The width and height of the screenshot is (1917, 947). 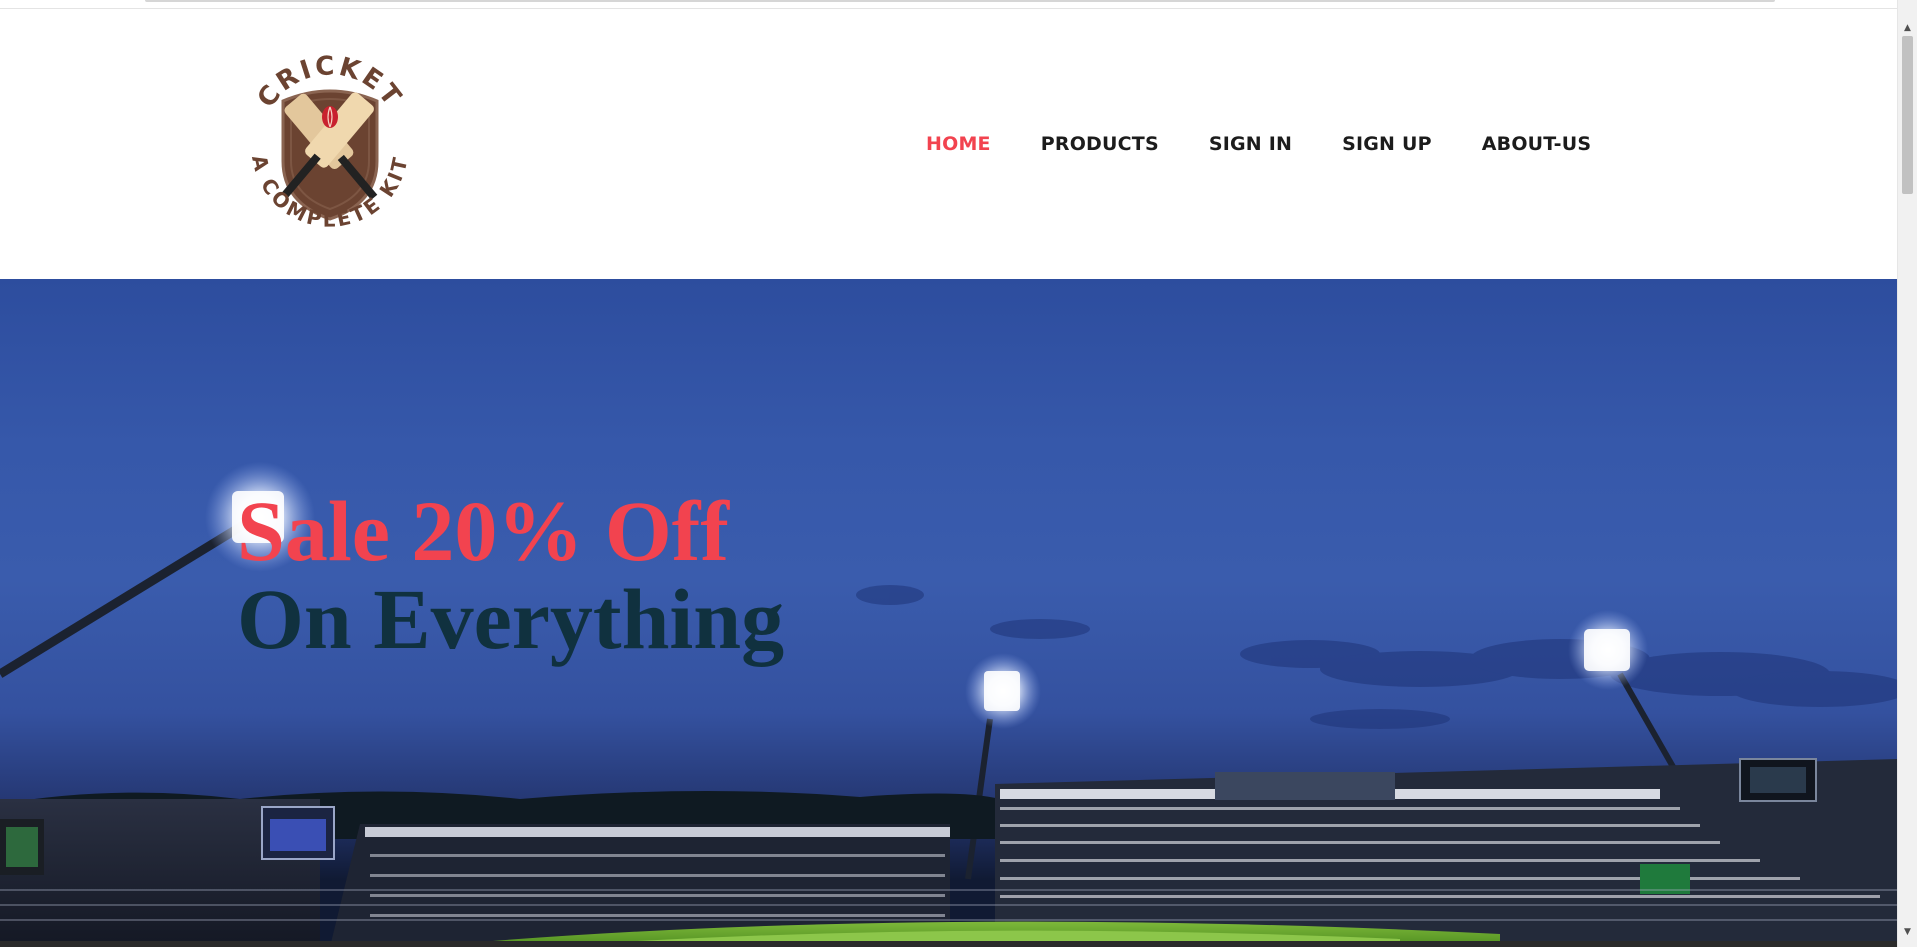 What do you see at coordinates (511, 619) in the screenshot?
I see `hero-subheadline: On Everything` at bounding box center [511, 619].